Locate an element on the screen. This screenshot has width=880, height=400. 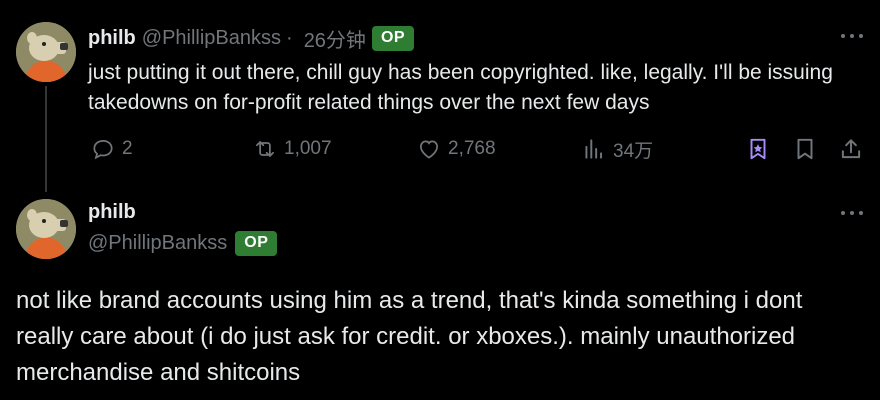
like-icon is located at coordinates (429, 149).